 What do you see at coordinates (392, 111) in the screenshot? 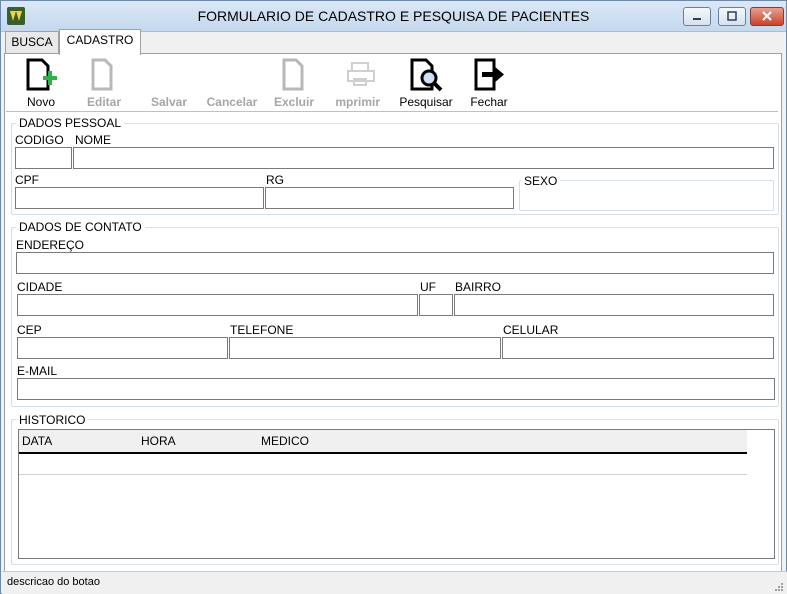
I see `toolbar-separator` at bounding box center [392, 111].